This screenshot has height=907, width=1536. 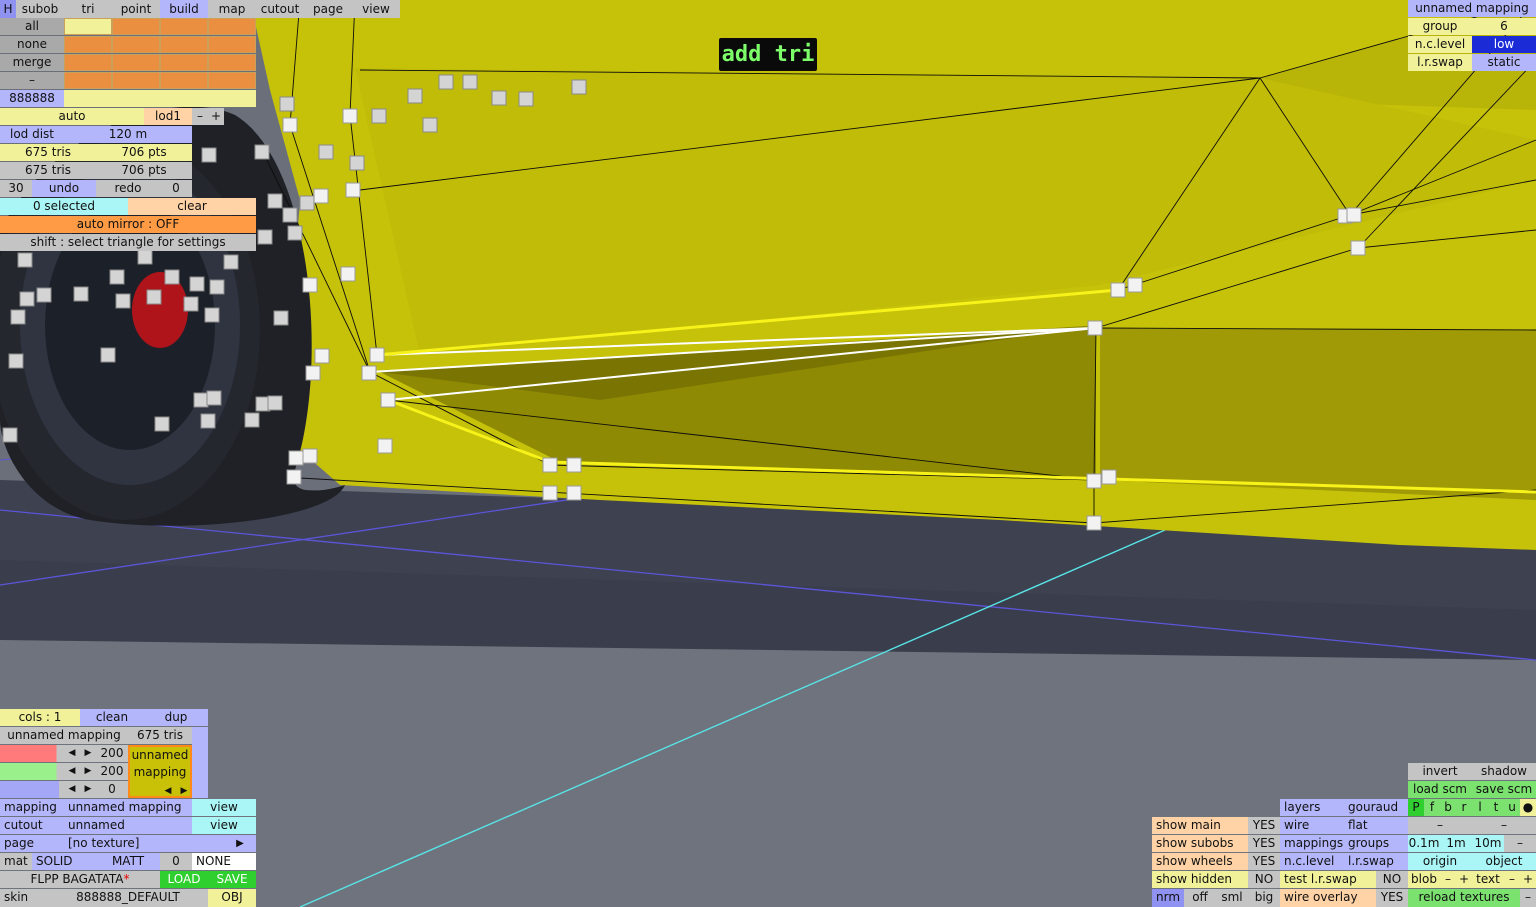 I want to click on tab-subob: subob, so click(x=40, y=9).